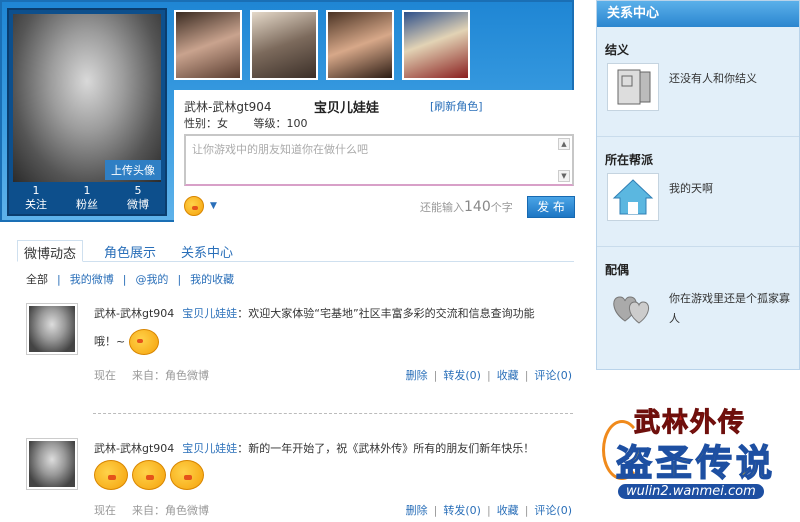 This screenshot has width=800, height=522. Describe the element at coordinates (698, 14) in the screenshot. I see `sidebar-title: 关系中心` at that location.